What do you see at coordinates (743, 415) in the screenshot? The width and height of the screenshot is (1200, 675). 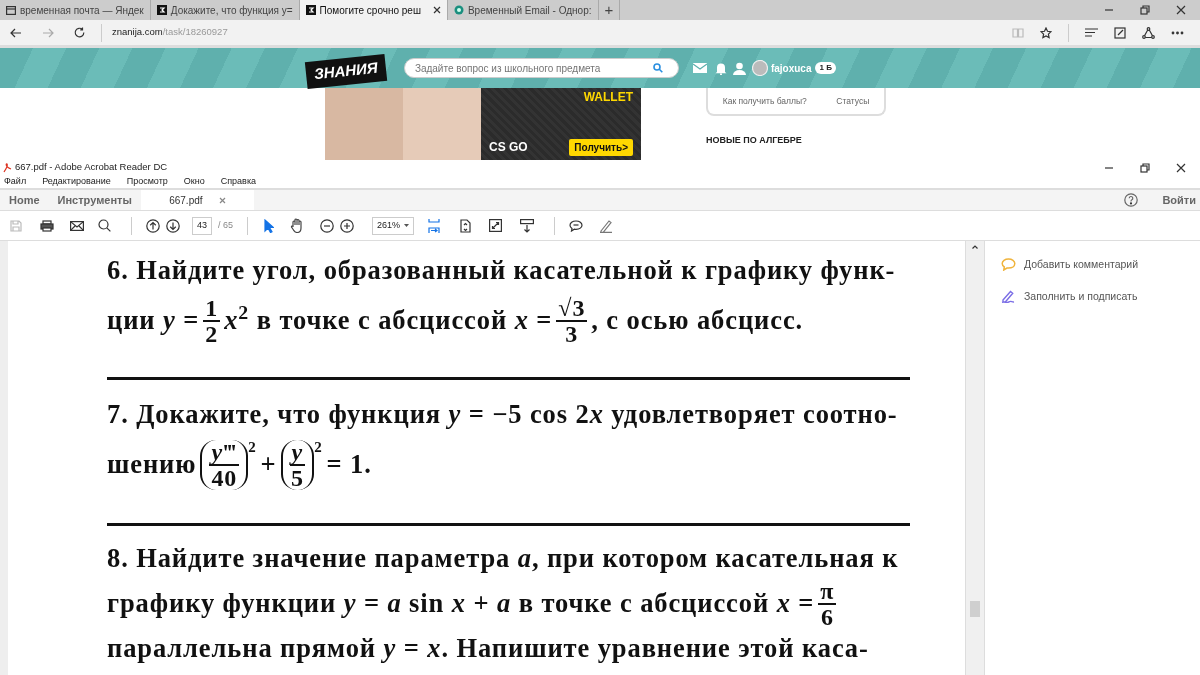 I see `problem-text: x удовлетворяет соотно-` at bounding box center [743, 415].